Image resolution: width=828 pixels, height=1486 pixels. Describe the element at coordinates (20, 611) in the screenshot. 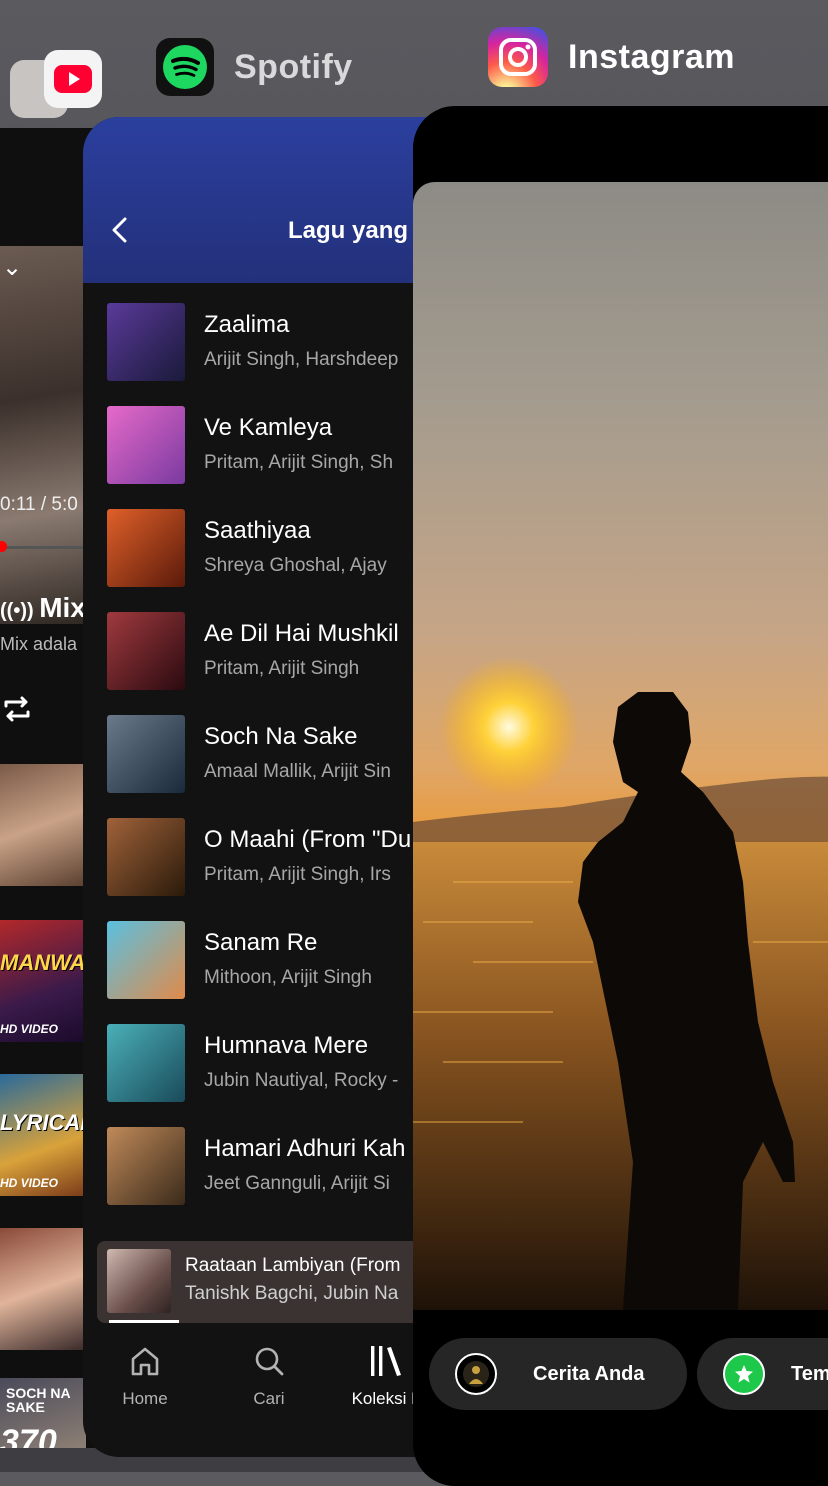

I see `broadcast-icon: ((•))` at that location.